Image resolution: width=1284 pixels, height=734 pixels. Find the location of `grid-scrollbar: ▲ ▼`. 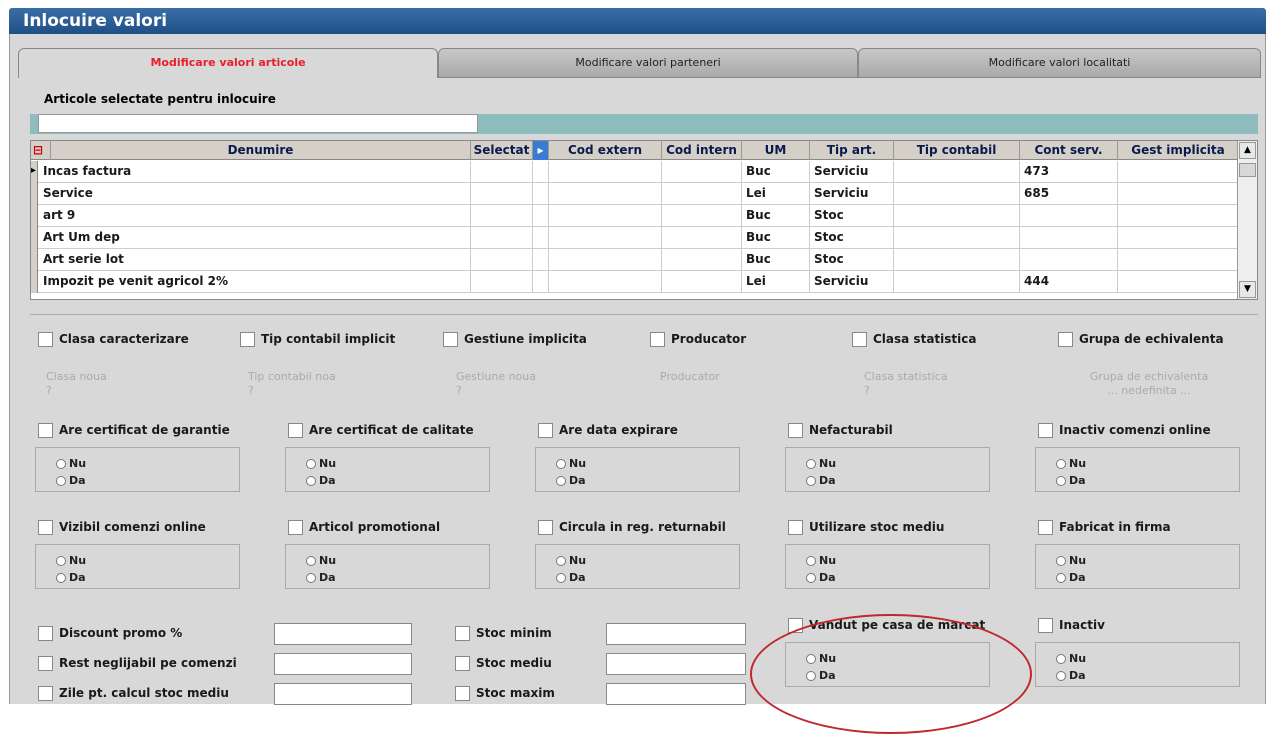

grid-scrollbar: ▲ ▼ is located at coordinates (1247, 220).